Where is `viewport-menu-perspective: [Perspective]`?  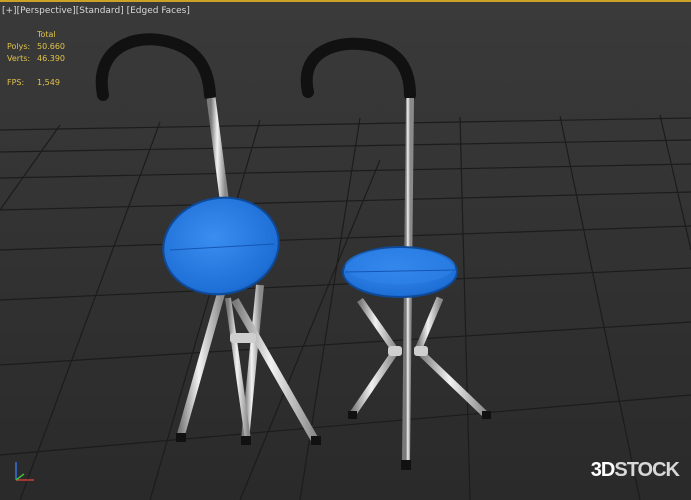
viewport-menu-perspective: [Perspective] is located at coordinates (46, 11).